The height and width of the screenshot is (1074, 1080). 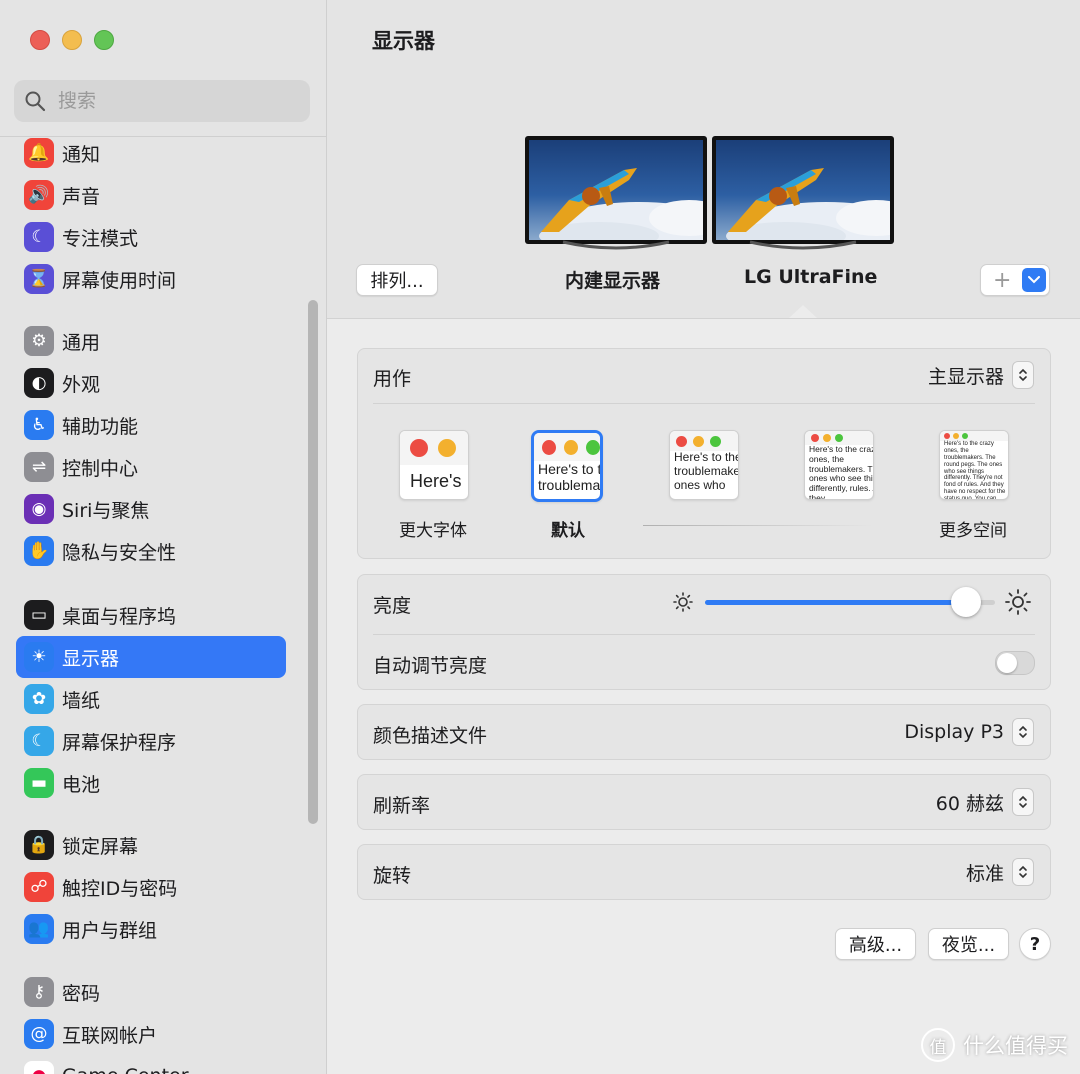 I want to click on sidebar-item: ♿ 辅助功能, so click(x=151, y=425).